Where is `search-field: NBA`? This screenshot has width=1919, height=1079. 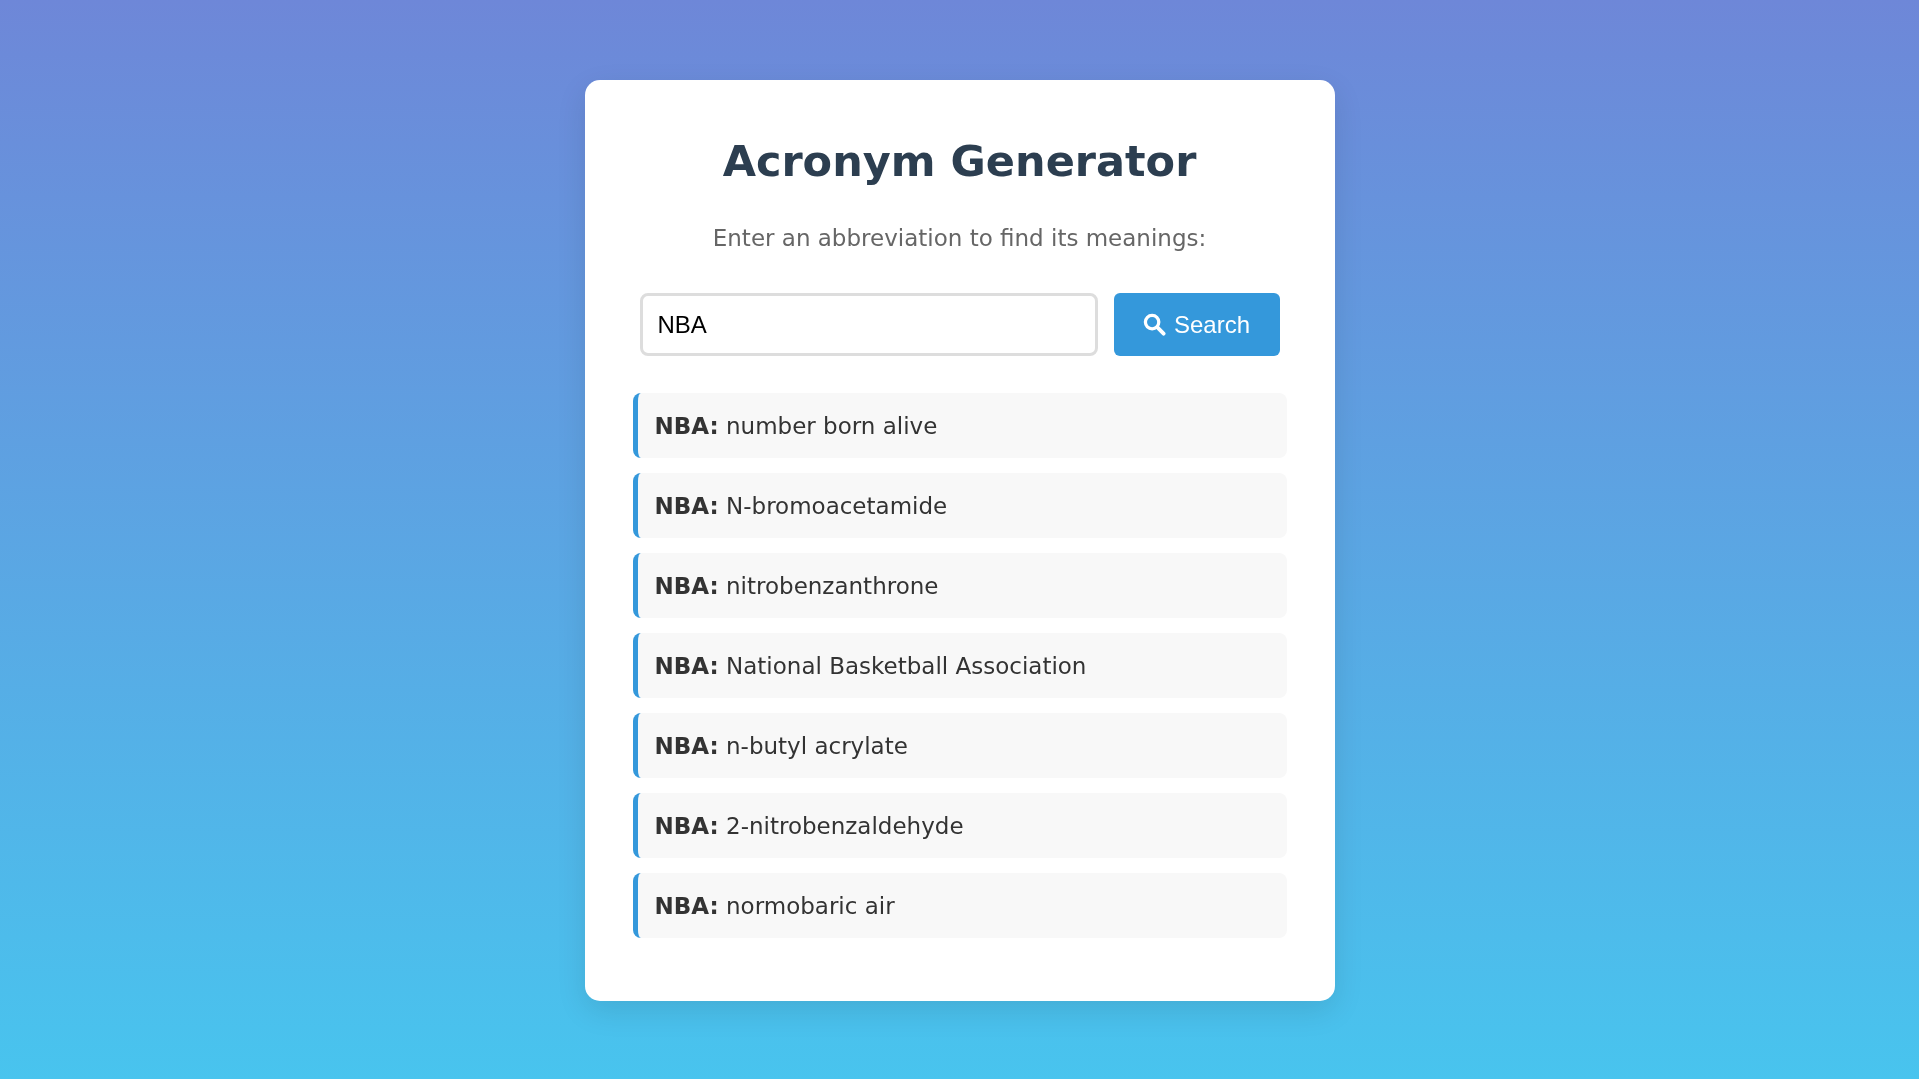
search-field: NBA is located at coordinates (868, 325).